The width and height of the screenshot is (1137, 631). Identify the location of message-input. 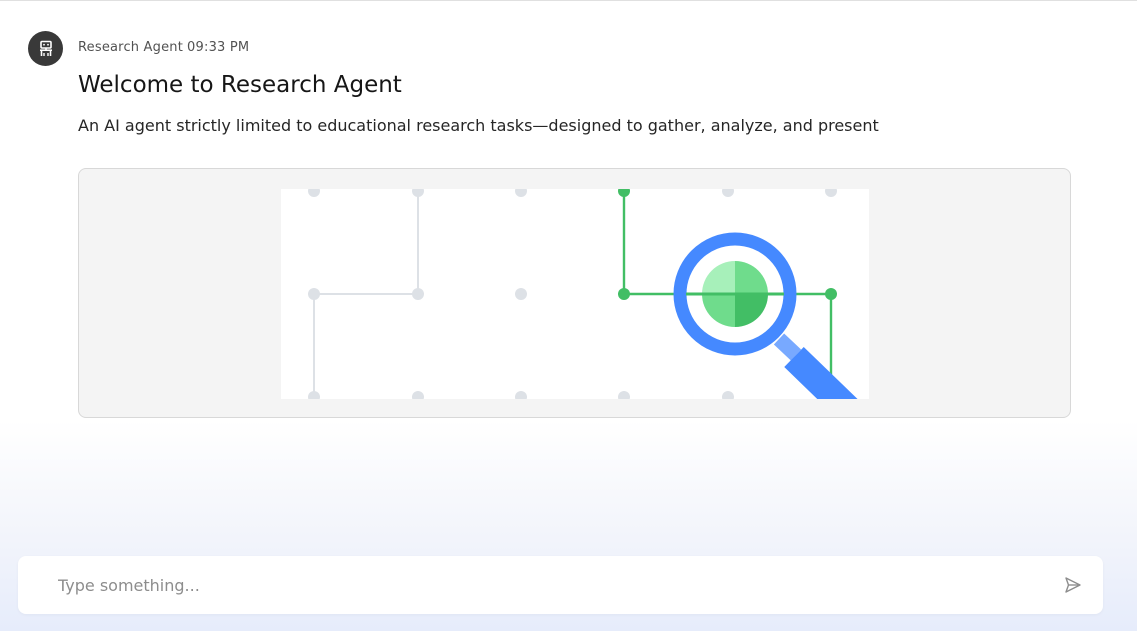
(548, 585).